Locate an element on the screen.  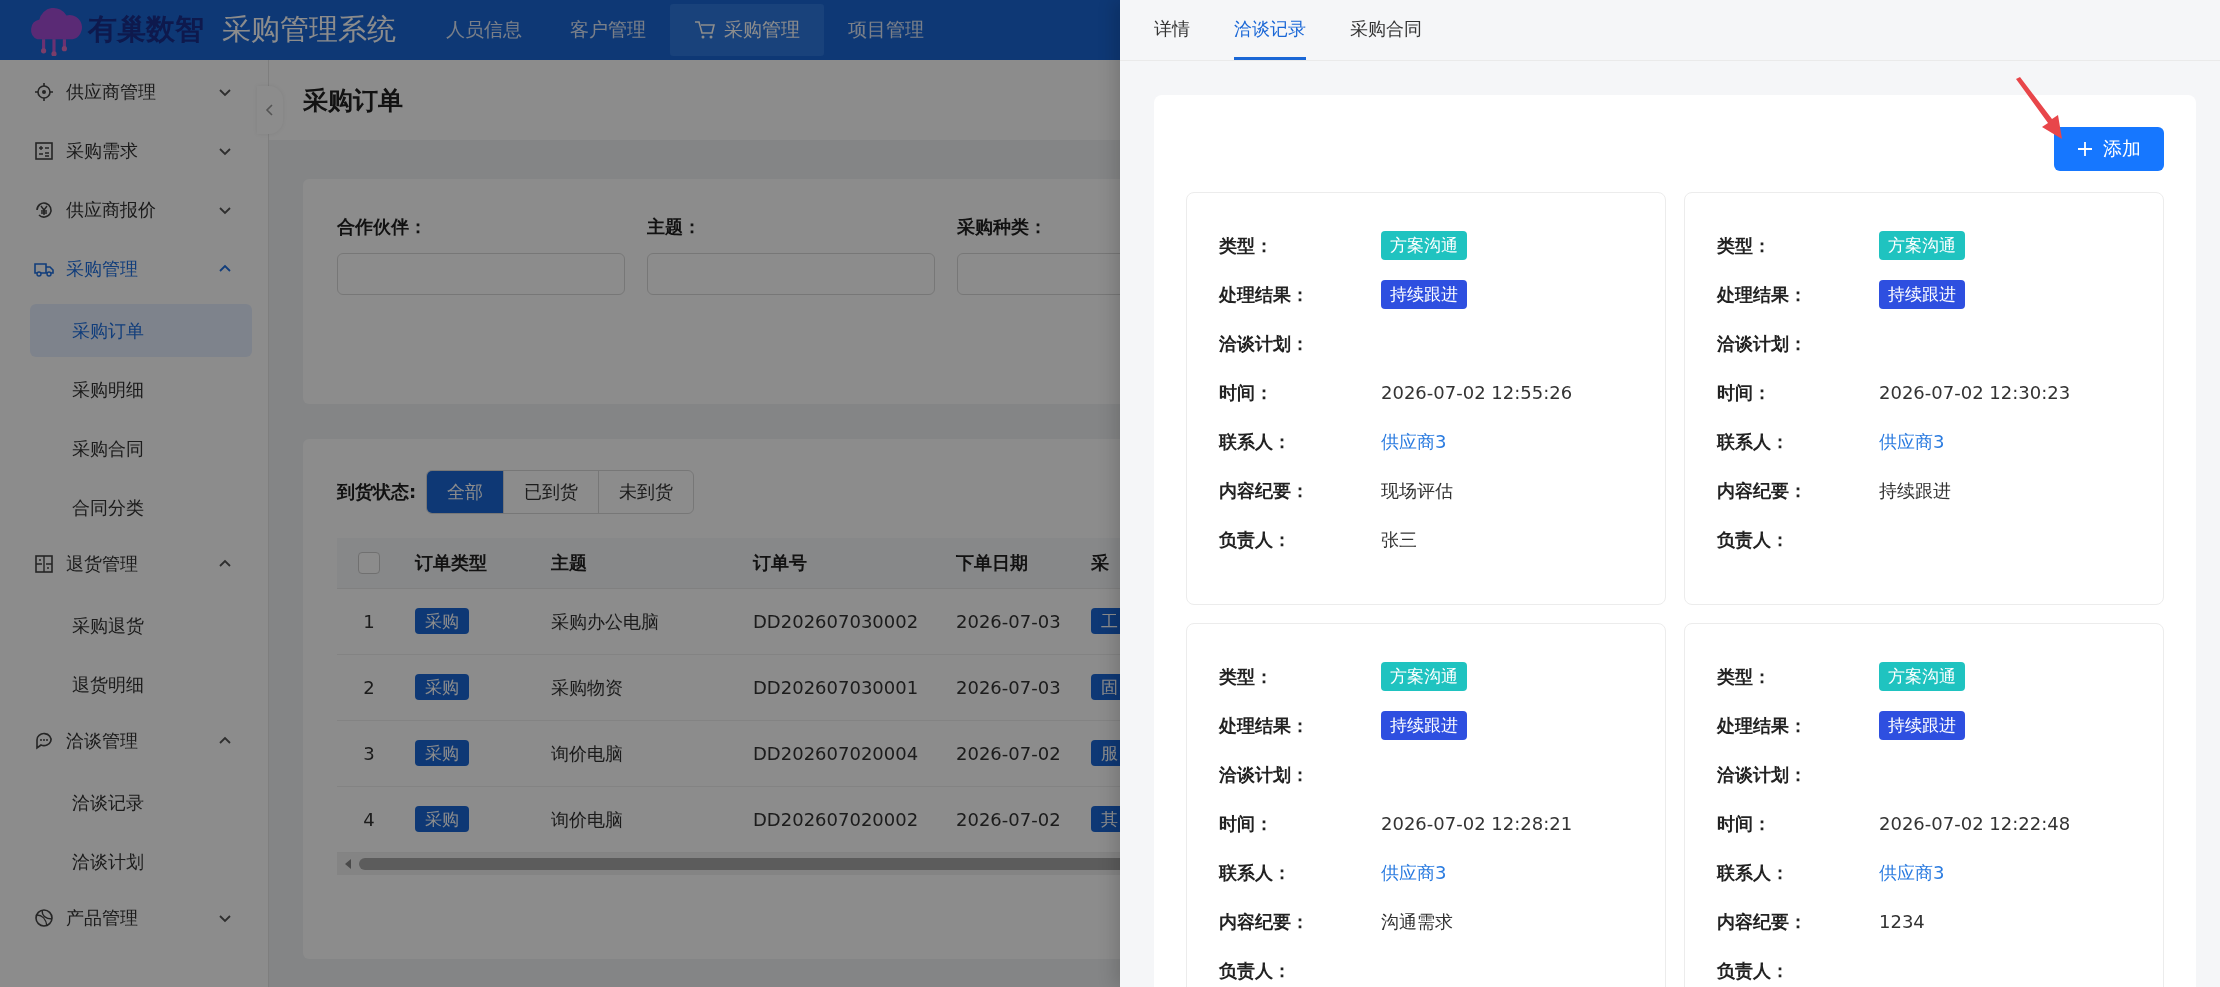
status-filter-button: 全部 is located at coordinates (465, 491).